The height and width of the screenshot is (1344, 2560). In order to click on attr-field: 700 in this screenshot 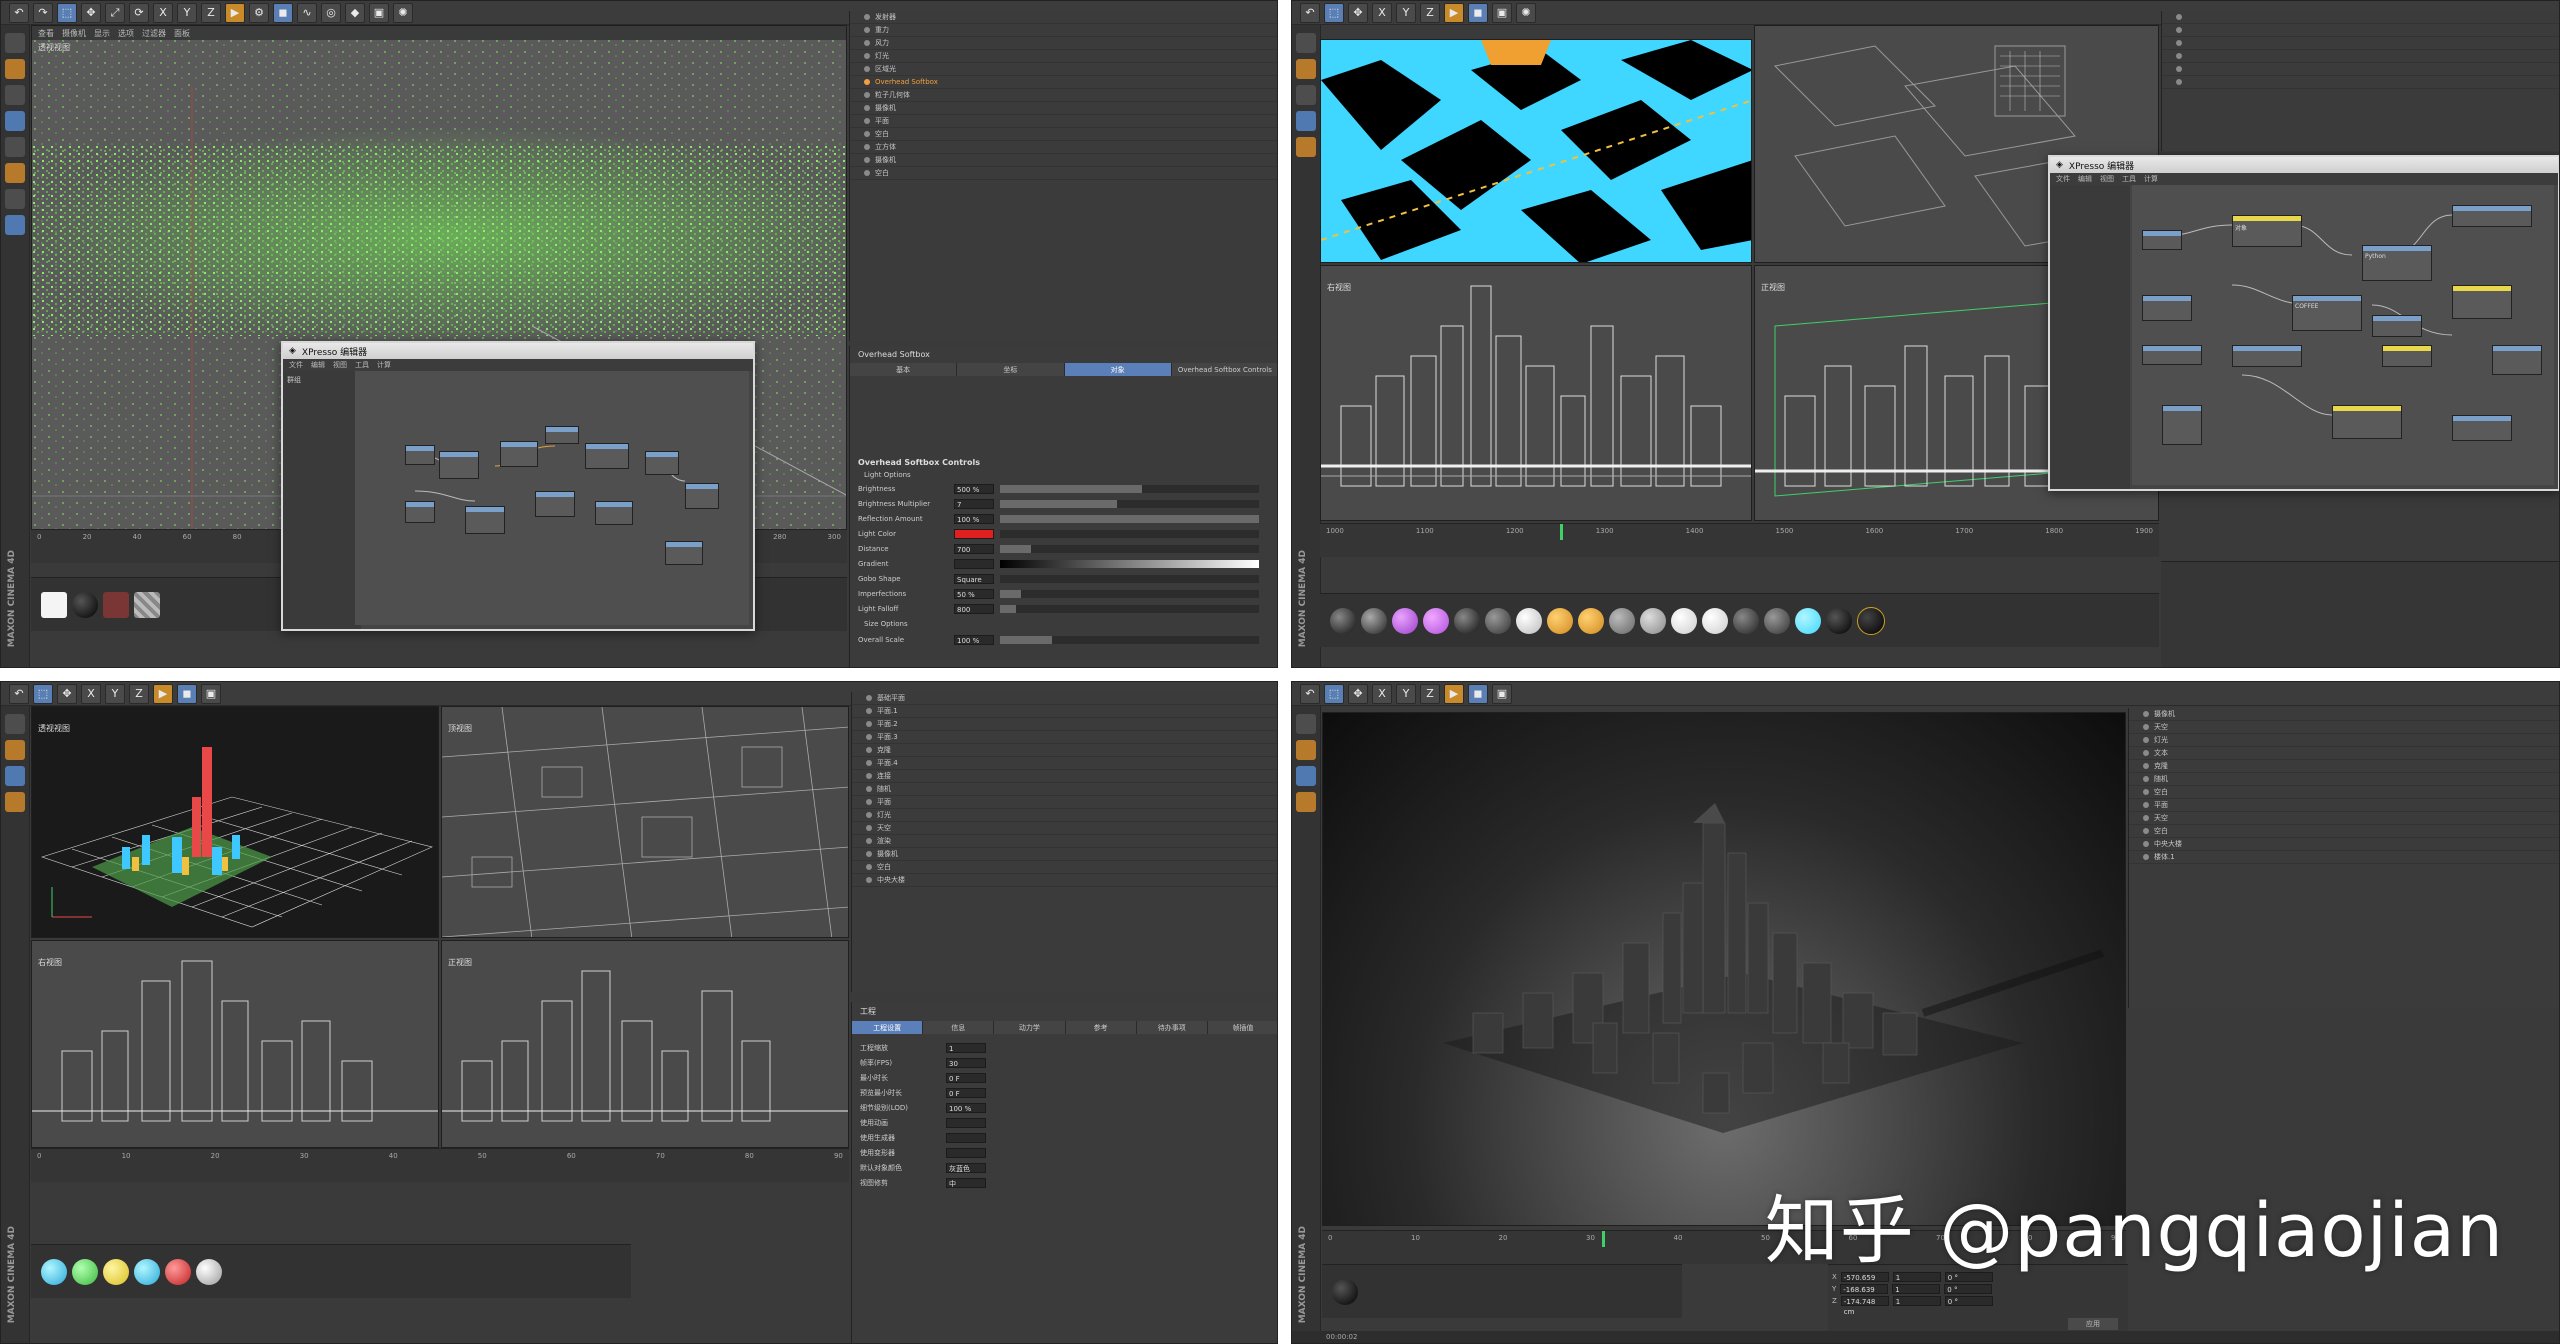, I will do `click(974, 548)`.